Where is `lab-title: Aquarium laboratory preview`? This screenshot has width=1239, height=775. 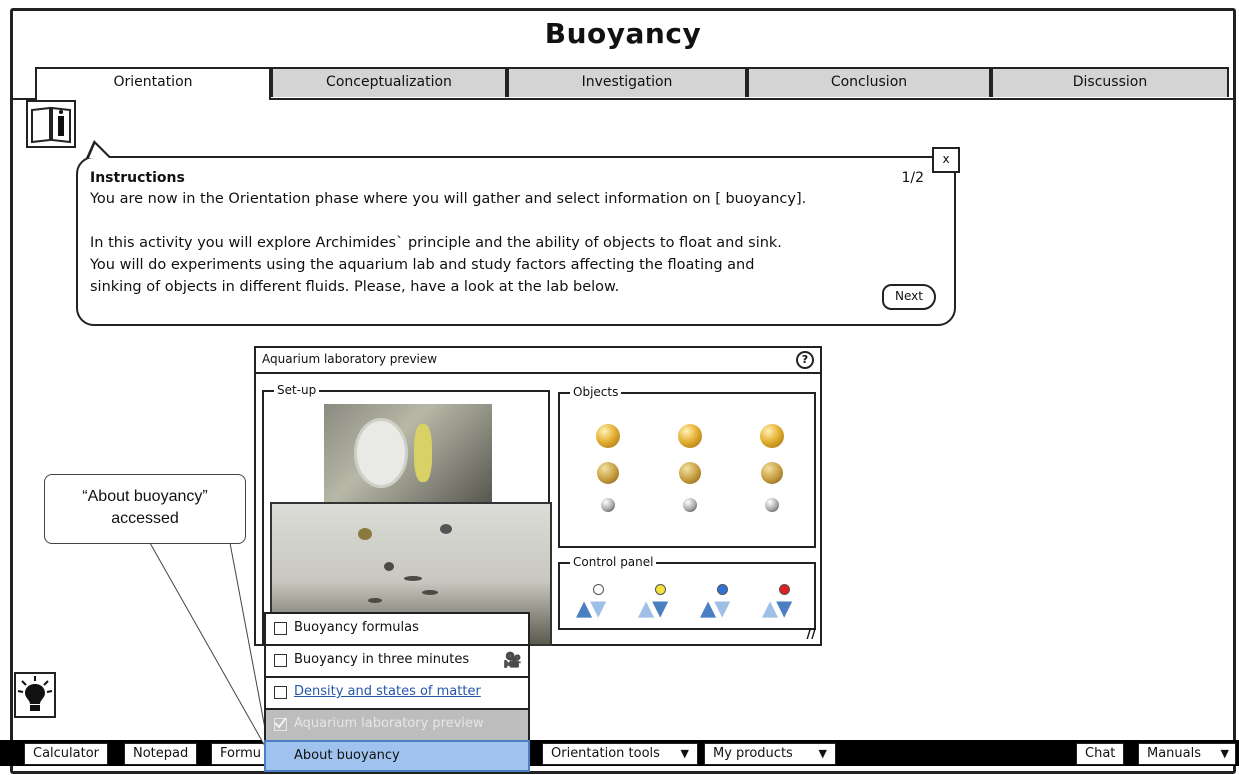 lab-title: Aquarium laboratory preview is located at coordinates (350, 359).